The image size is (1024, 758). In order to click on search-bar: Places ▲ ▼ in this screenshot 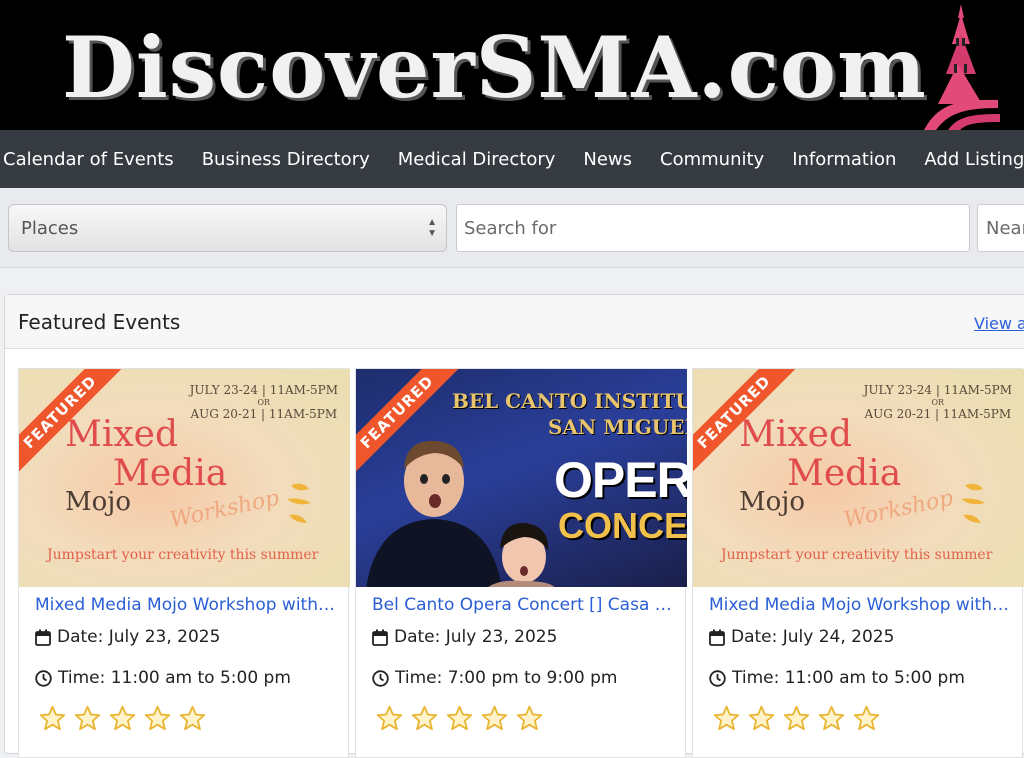, I will do `click(512, 228)`.